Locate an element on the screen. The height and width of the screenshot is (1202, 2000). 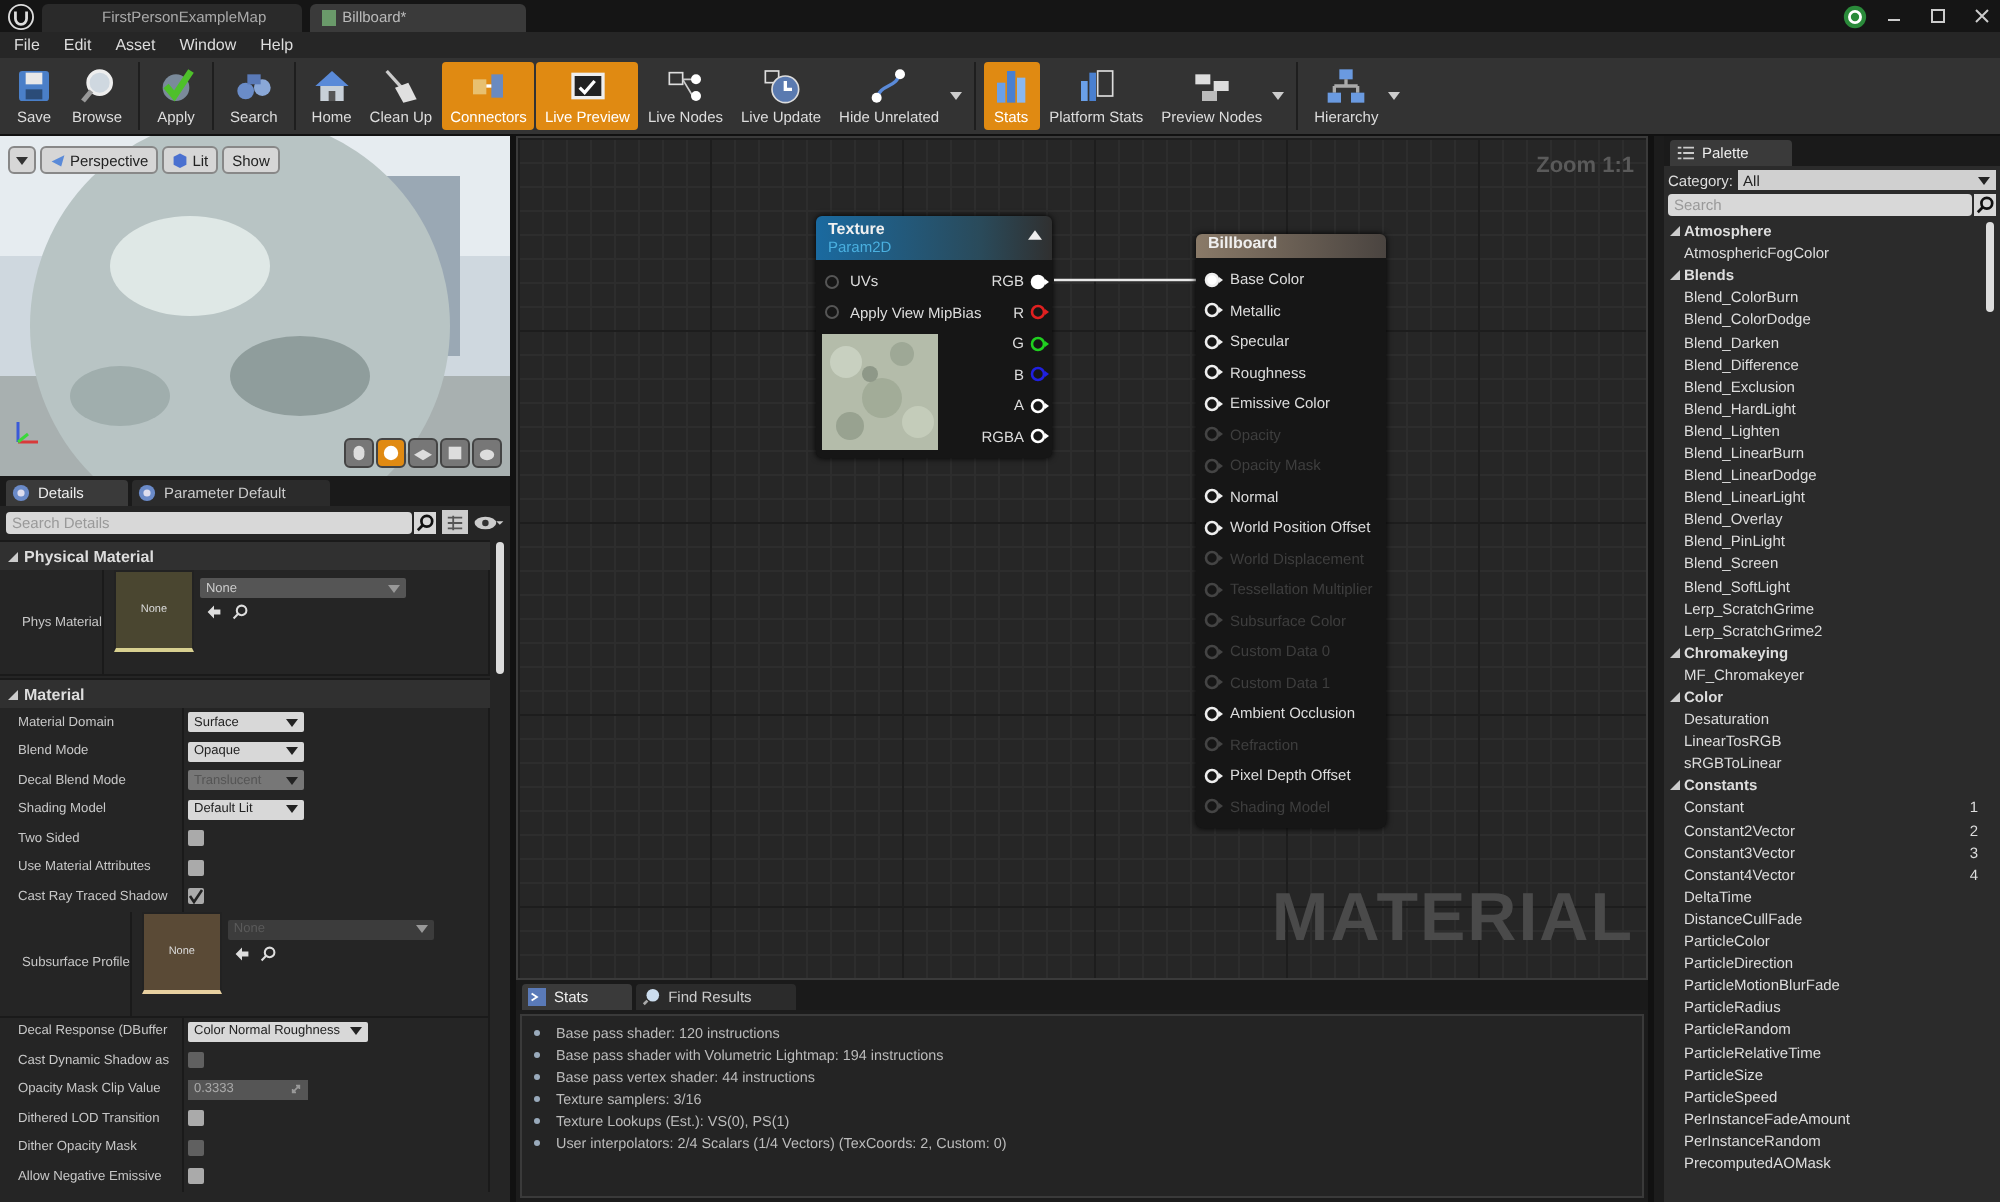
grid-view-button is located at coordinates (455, 522).